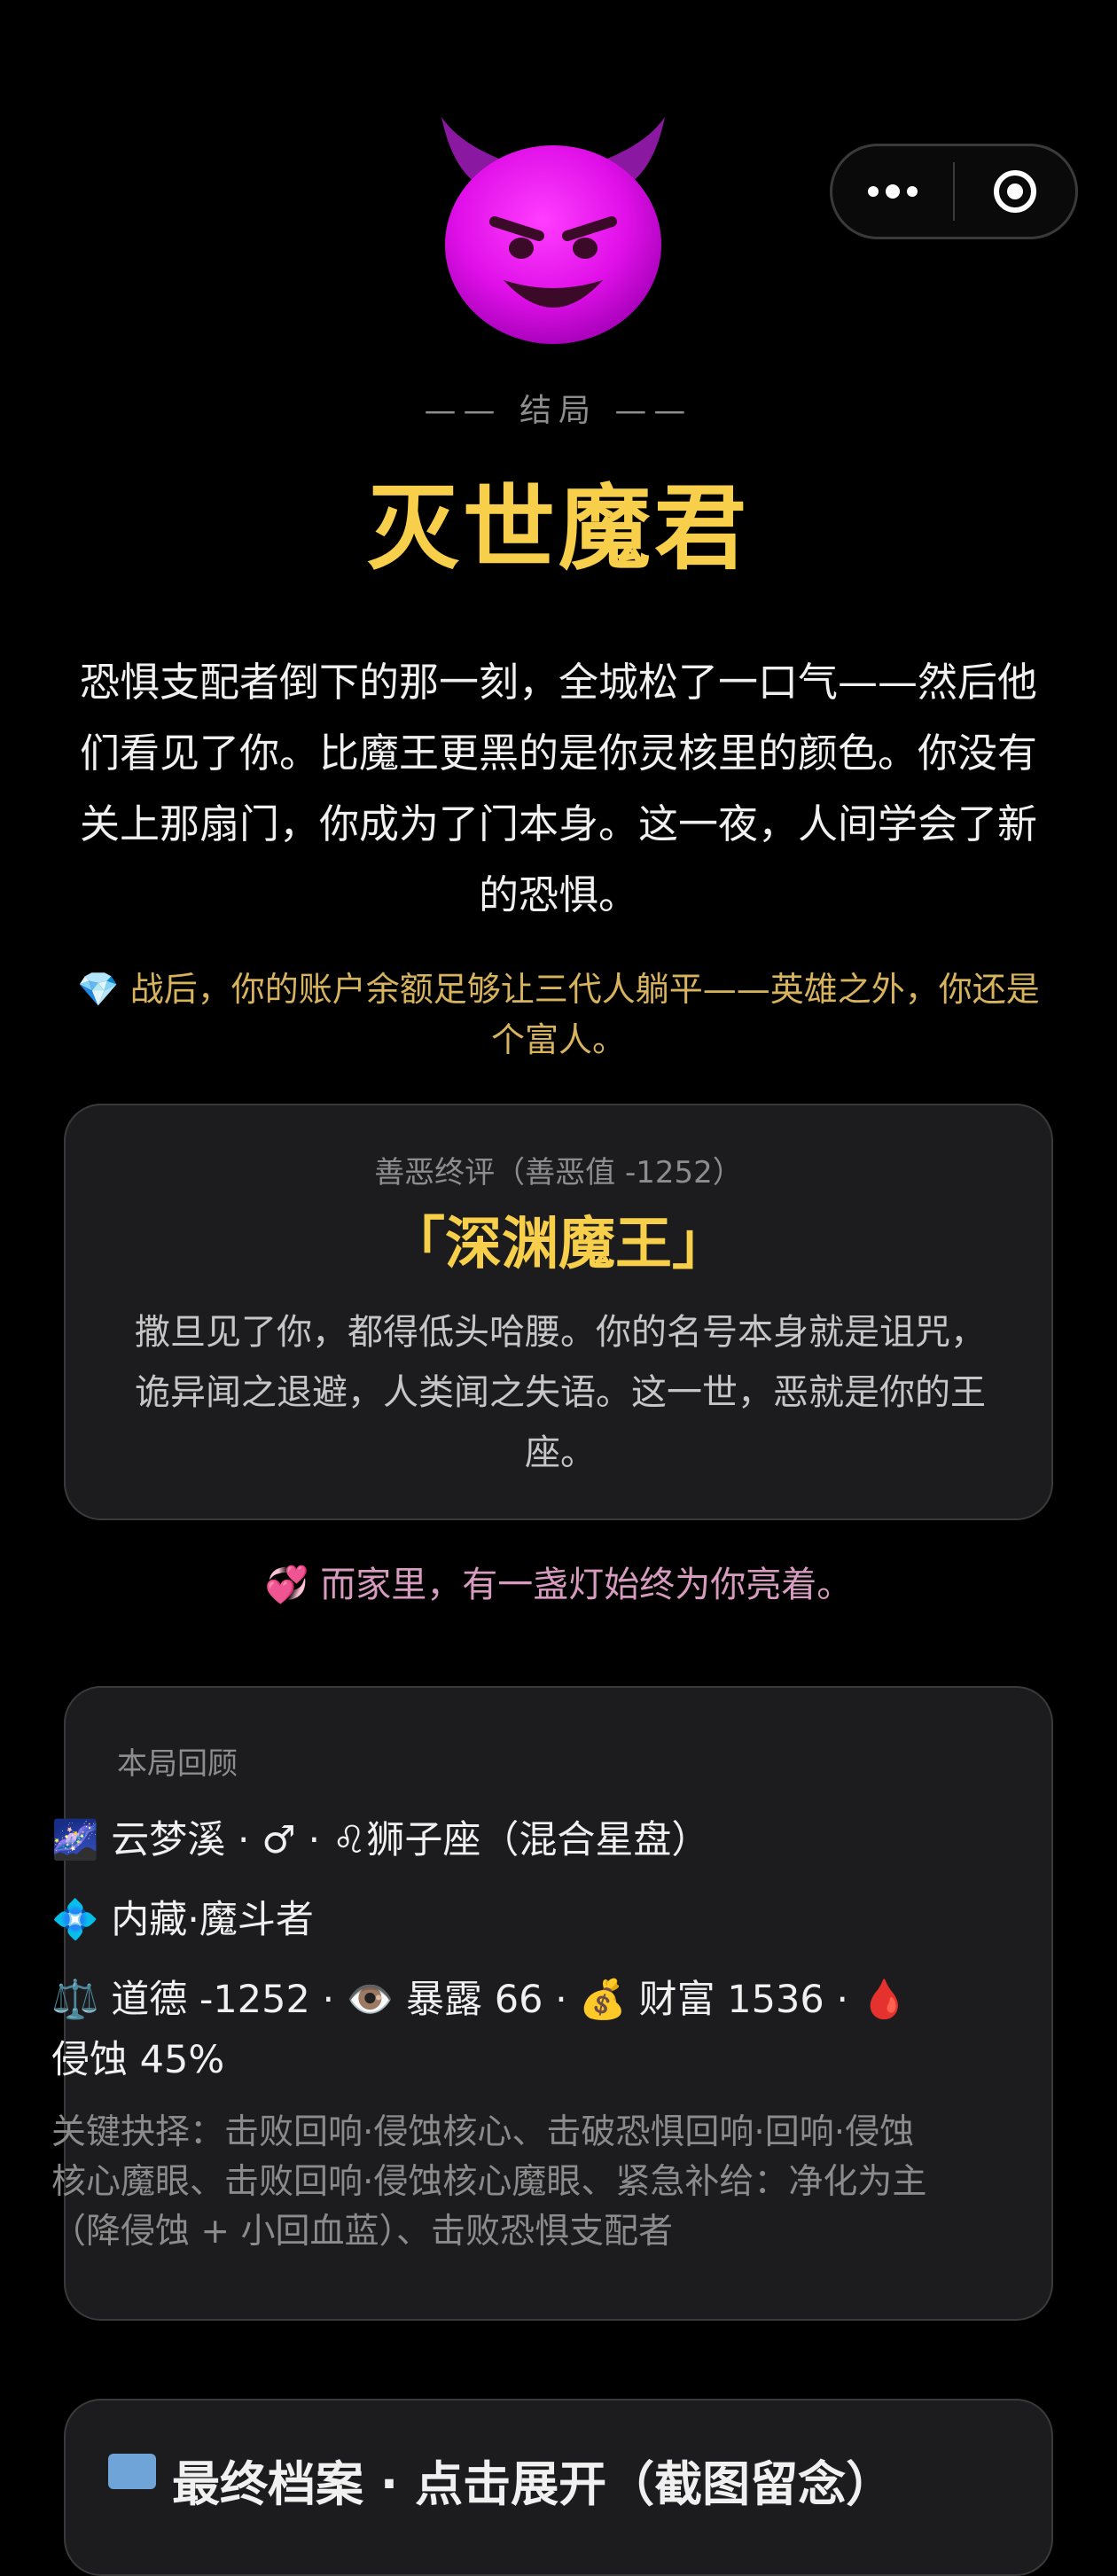  Describe the element at coordinates (75, 1920) in the screenshot. I see `diamond-icon: 💠` at that location.